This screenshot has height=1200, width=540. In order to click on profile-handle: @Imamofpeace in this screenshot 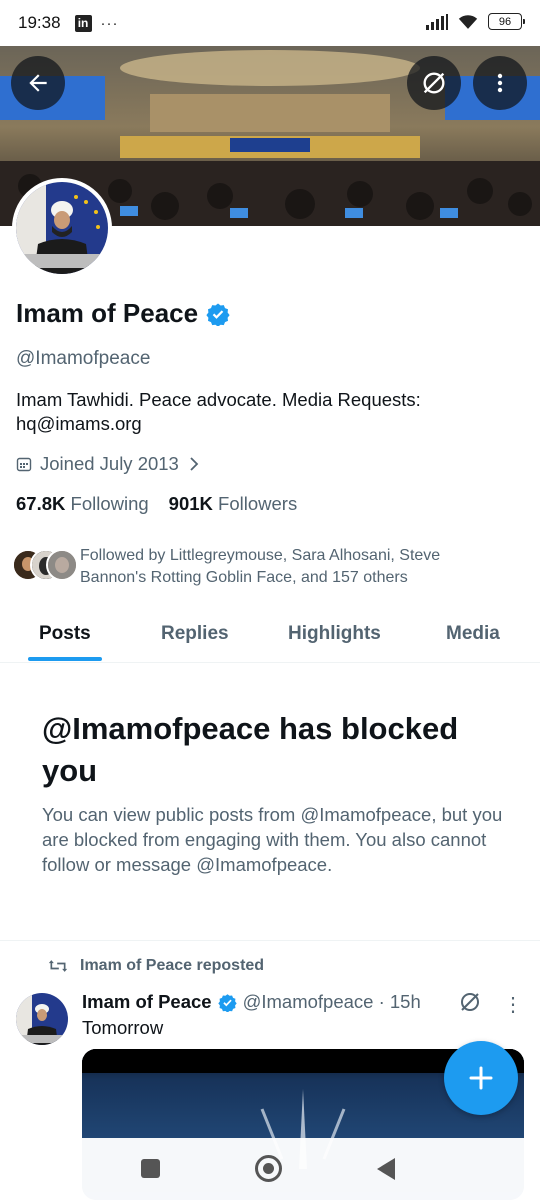, I will do `click(83, 358)`.